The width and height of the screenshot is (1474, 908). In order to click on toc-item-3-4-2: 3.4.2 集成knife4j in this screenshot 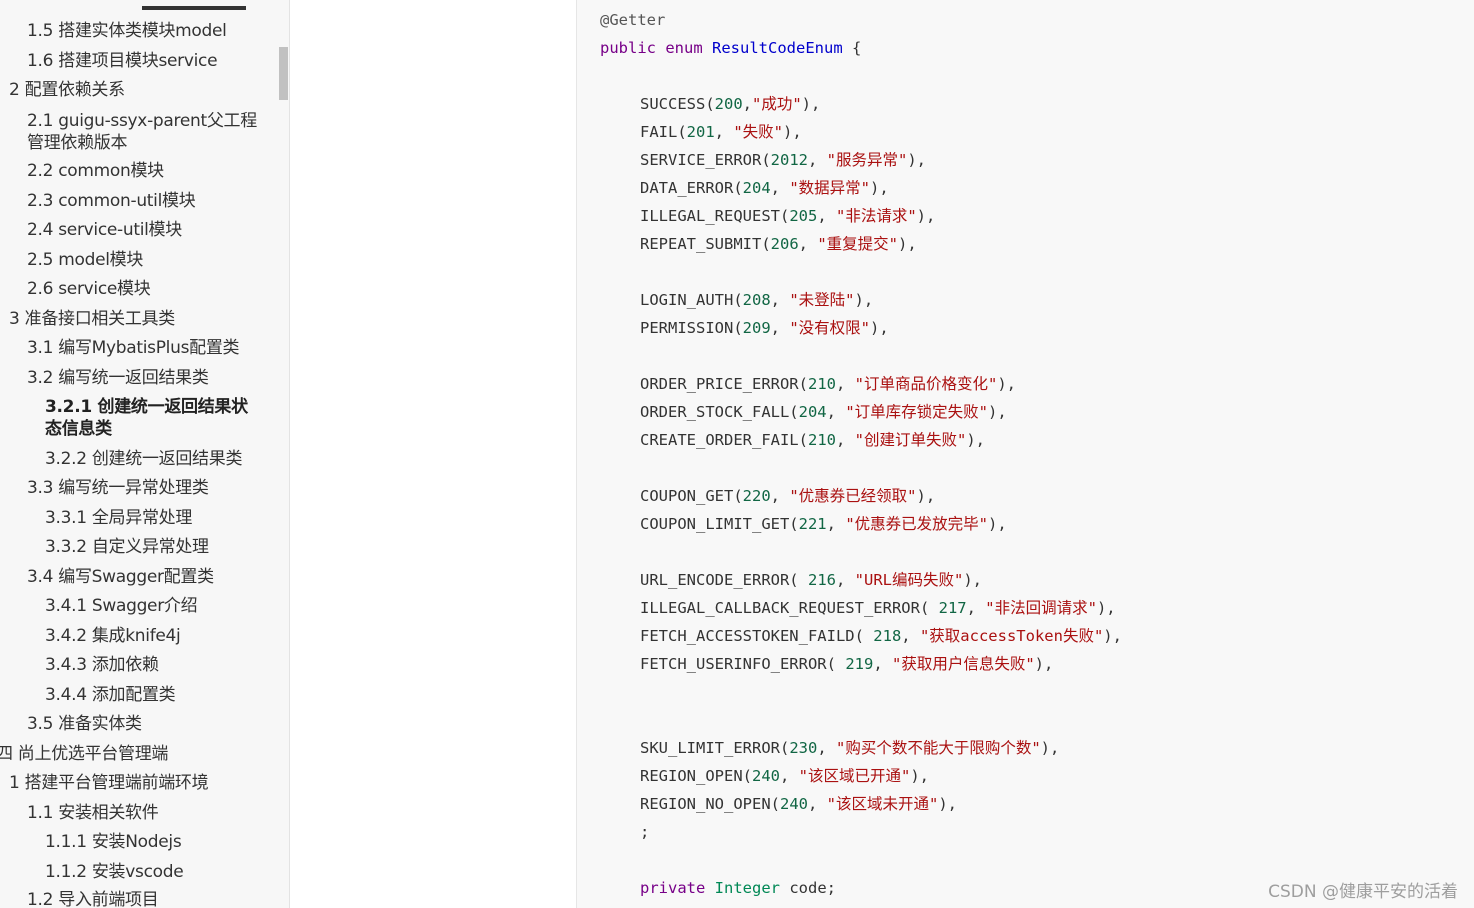, I will do `click(113, 636)`.